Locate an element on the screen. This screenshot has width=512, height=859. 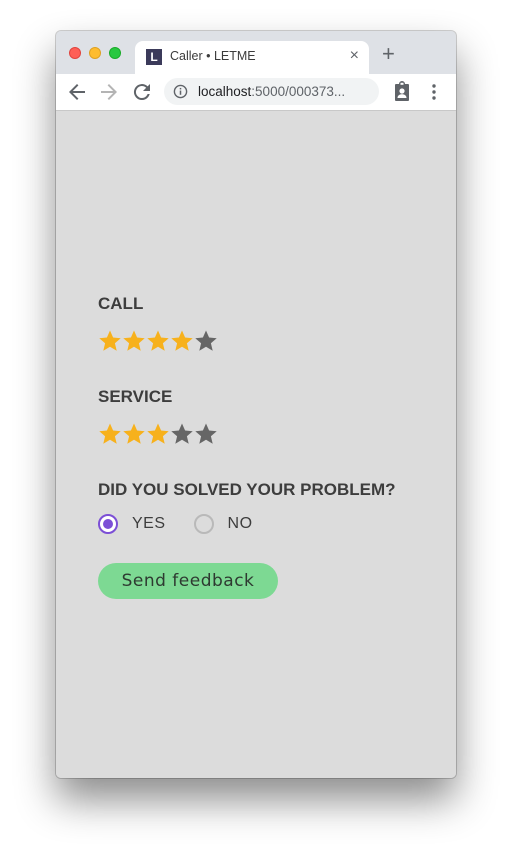
service-rating is located at coordinates (158, 434).